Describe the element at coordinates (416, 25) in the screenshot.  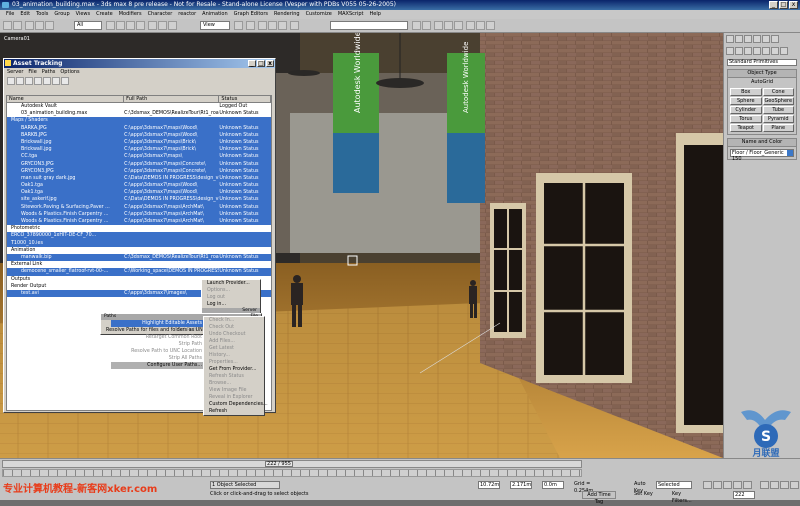
I see `mirror-icon` at that location.